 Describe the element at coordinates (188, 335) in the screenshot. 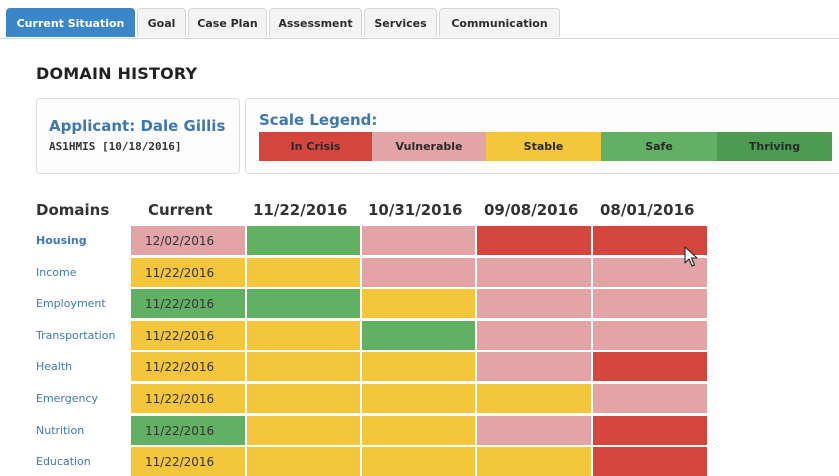

I see `current-cell-transportation: 11/22/2016` at that location.